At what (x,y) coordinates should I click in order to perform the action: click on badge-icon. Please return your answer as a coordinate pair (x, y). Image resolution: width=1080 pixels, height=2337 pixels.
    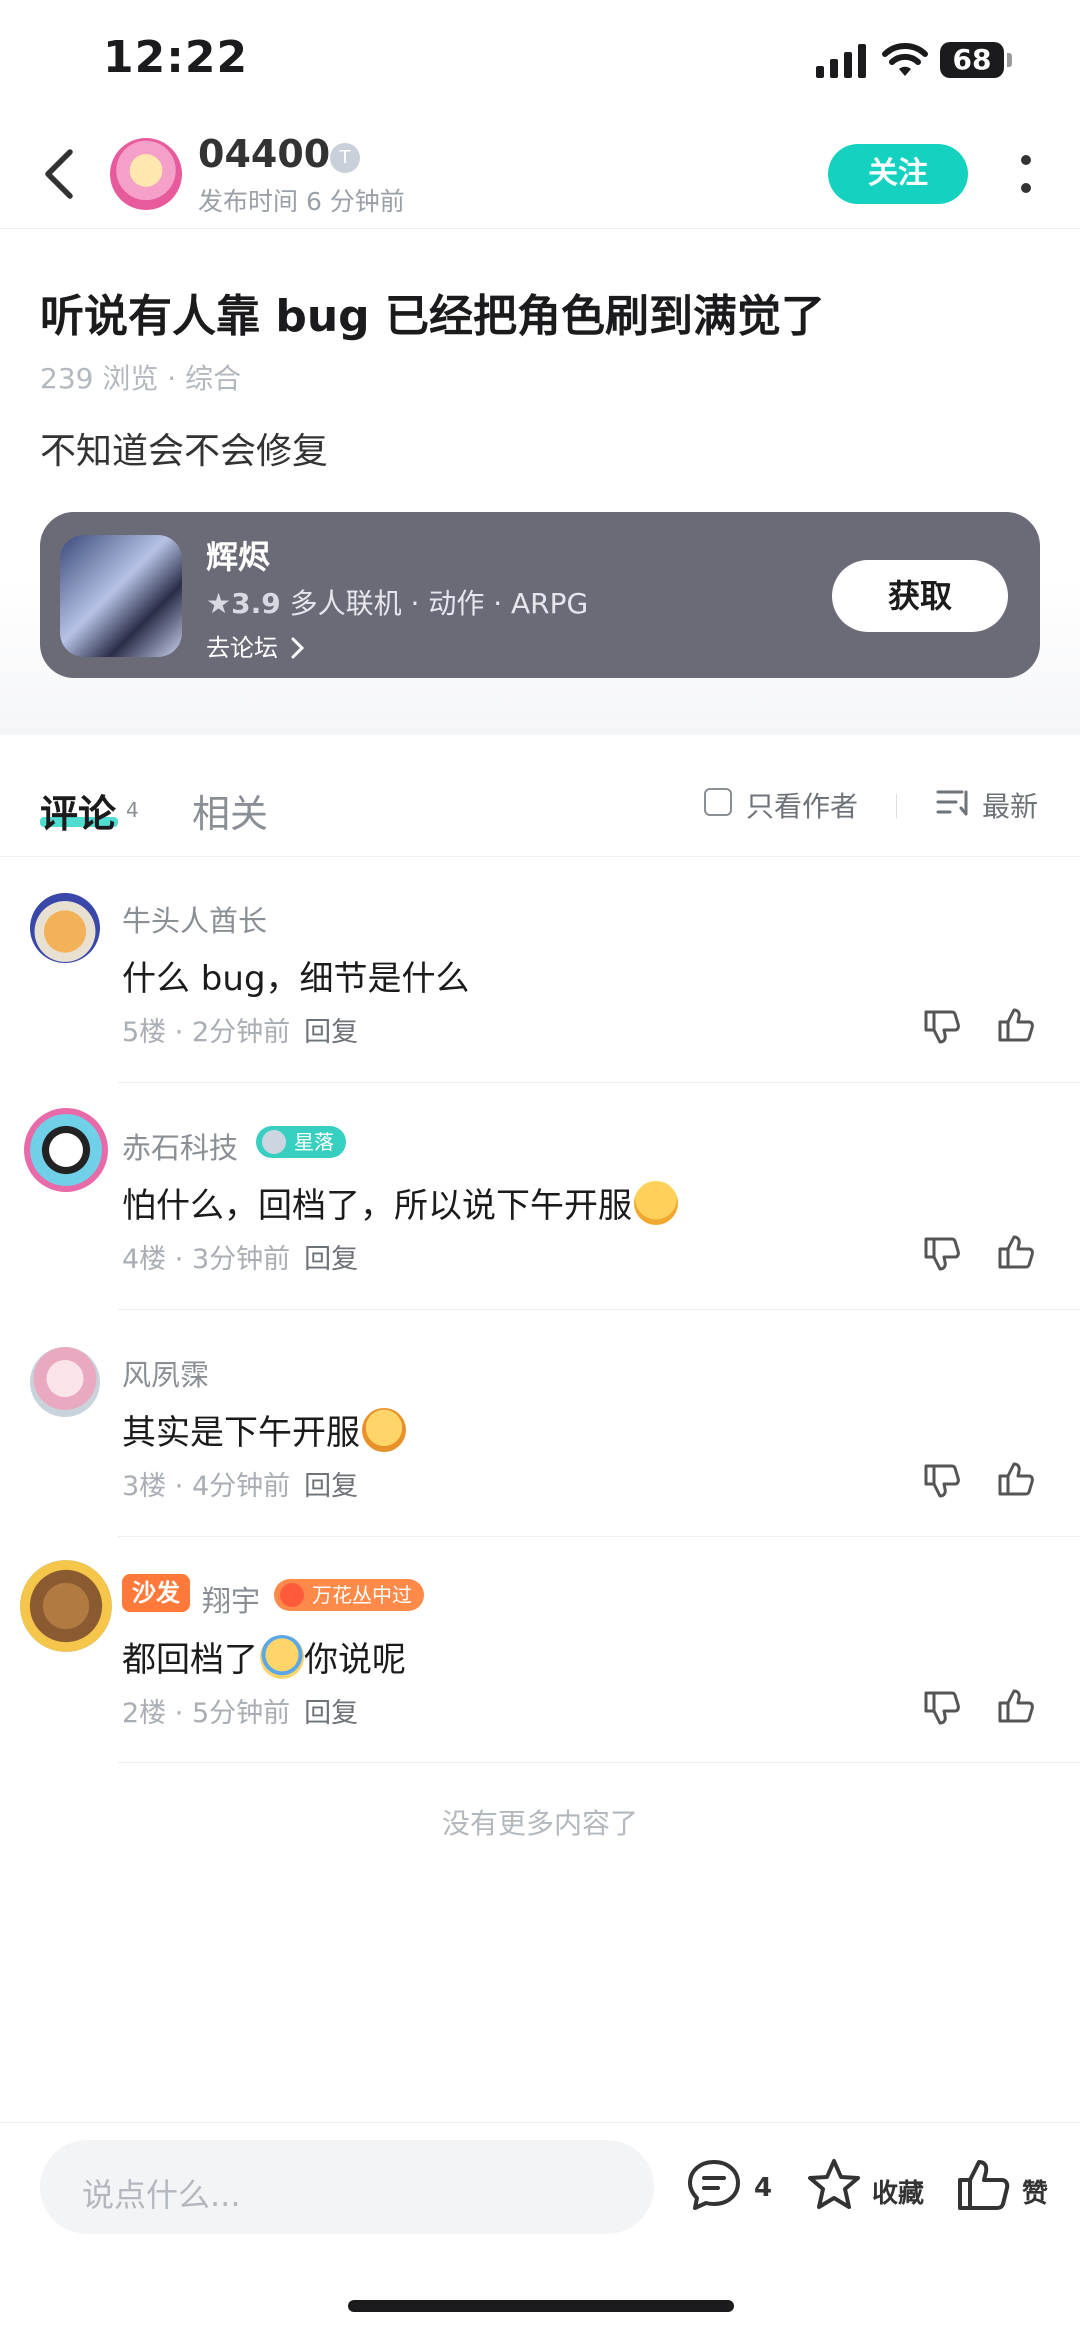
    Looking at the image, I should click on (274, 1142).